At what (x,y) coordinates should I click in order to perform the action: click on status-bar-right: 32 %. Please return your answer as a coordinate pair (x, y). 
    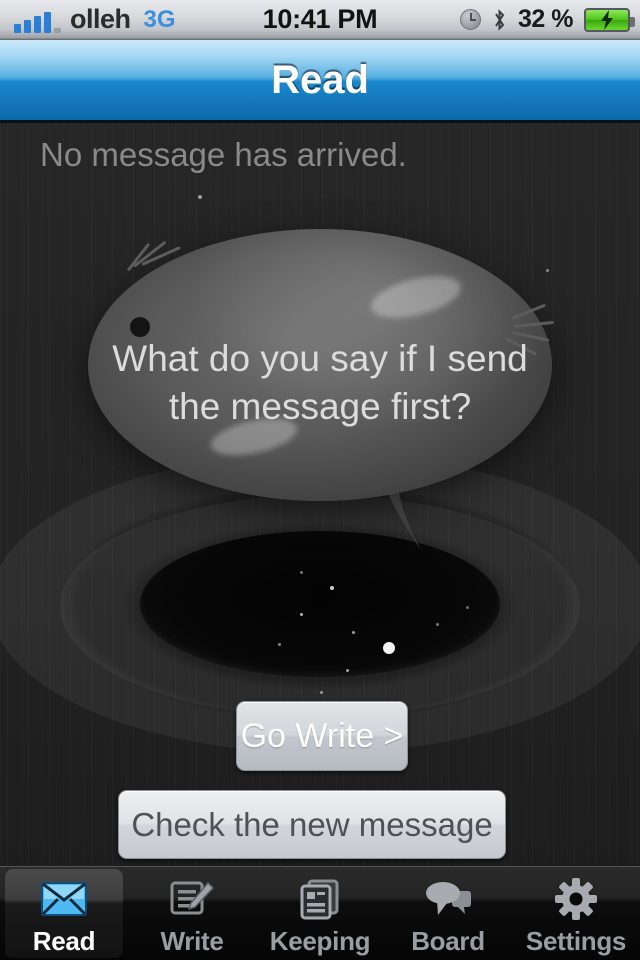
    Looking at the image, I should click on (550, 19).